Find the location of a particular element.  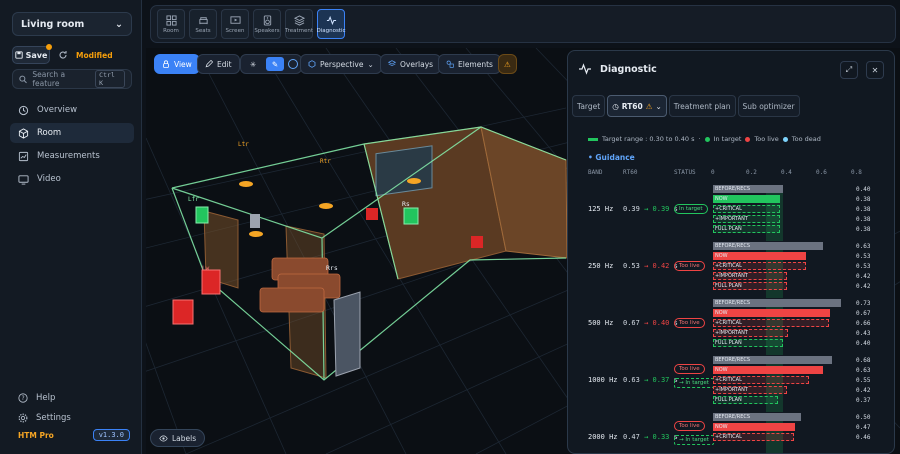

brush-icon: ✎ is located at coordinates (275, 64).